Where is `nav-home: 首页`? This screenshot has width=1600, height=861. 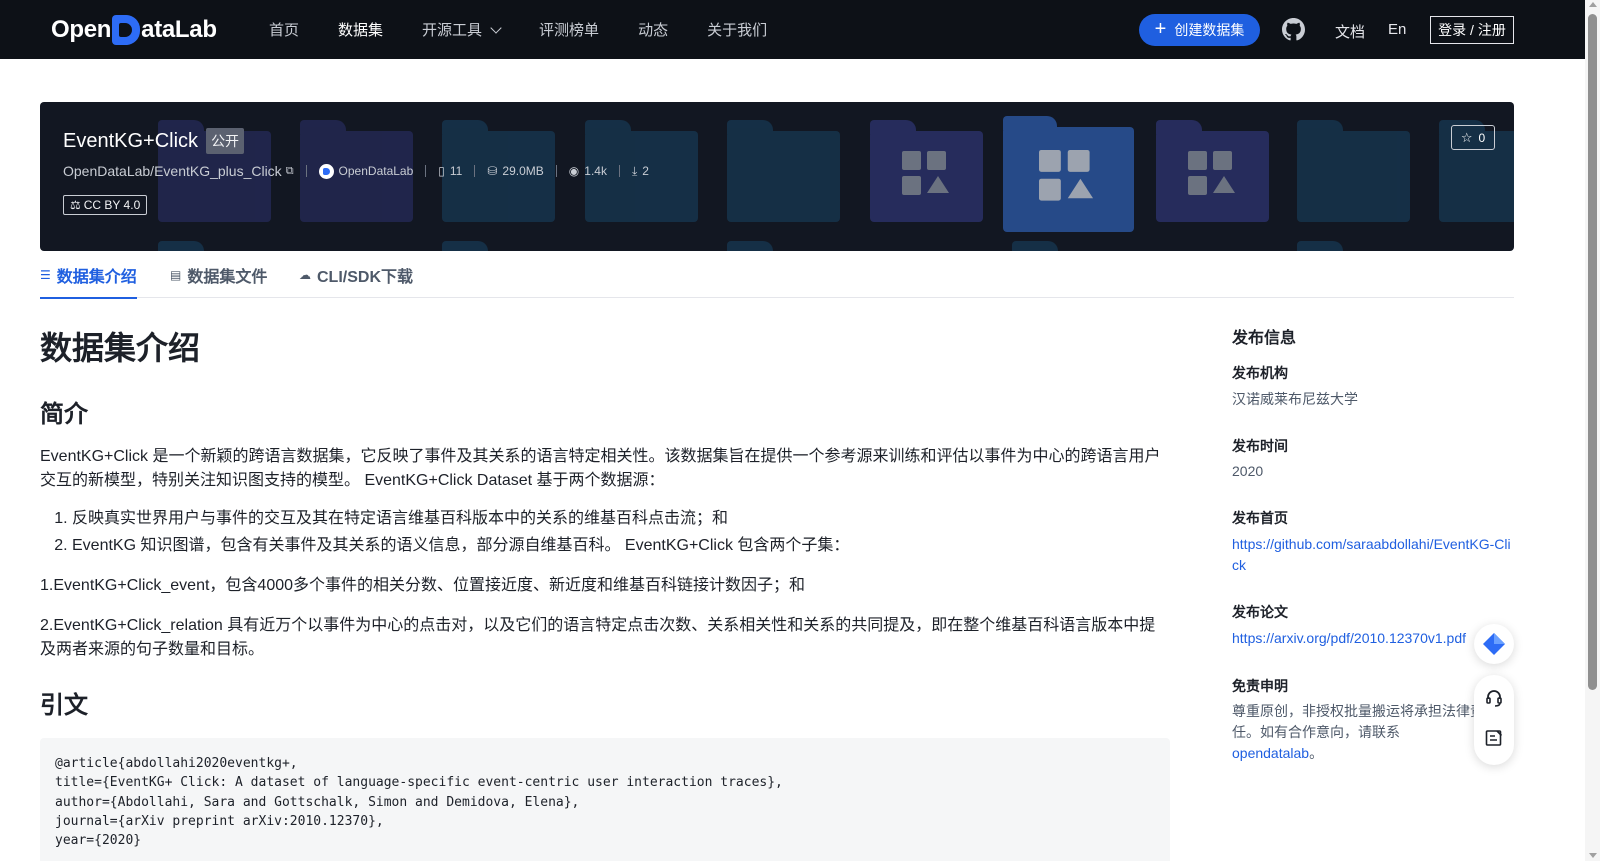 nav-home: 首页 is located at coordinates (284, 29).